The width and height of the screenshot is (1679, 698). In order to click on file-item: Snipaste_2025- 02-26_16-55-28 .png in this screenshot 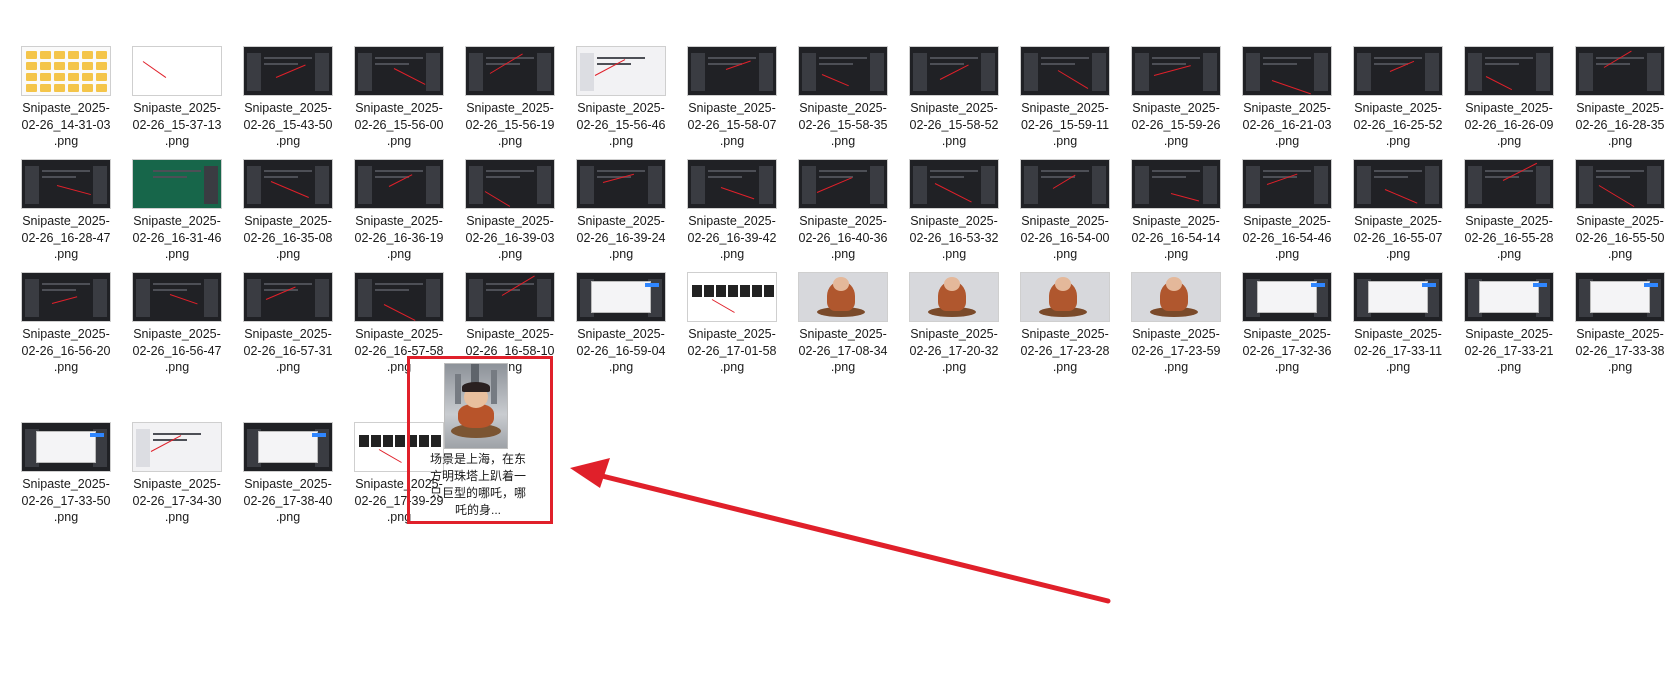, I will do `click(1509, 207)`.